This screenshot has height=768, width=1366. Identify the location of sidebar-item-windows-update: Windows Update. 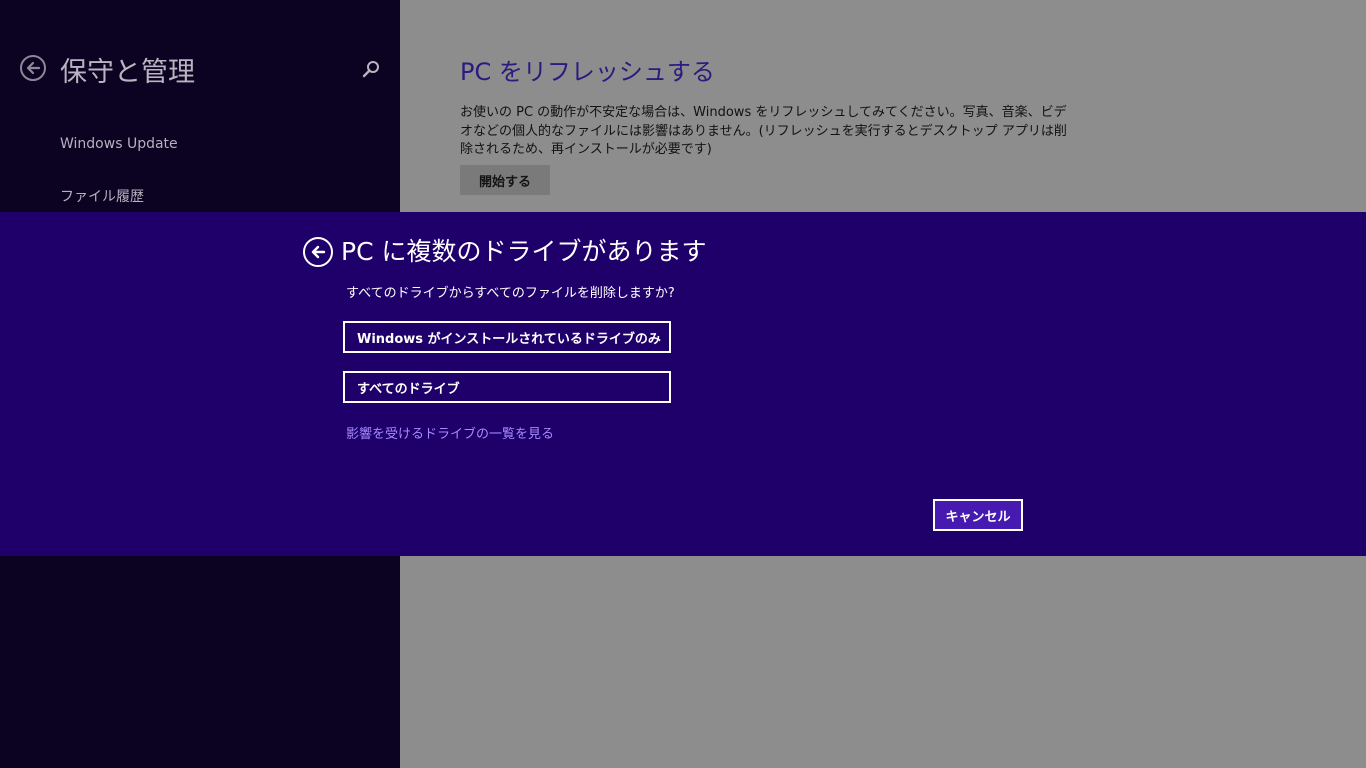
(119, 144).